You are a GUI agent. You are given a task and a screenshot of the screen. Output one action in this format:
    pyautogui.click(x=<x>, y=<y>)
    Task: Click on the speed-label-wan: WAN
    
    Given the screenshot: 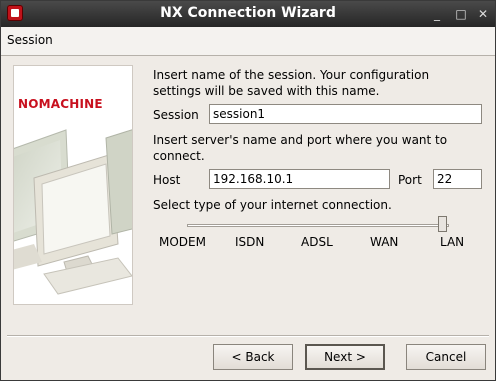 What is the action you would take?
    pyautogui.click(x=384, y=242)
    